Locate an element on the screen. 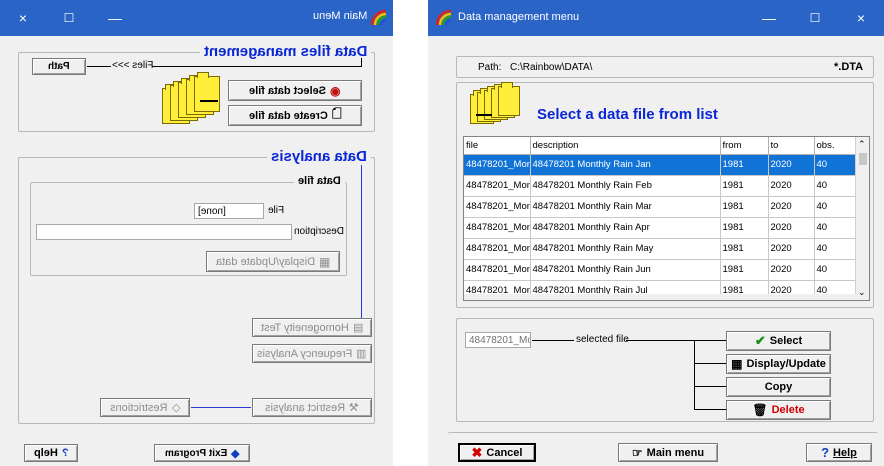 The image size is (884, 466). select-button-label: Select is located at coordinates (786, 341).